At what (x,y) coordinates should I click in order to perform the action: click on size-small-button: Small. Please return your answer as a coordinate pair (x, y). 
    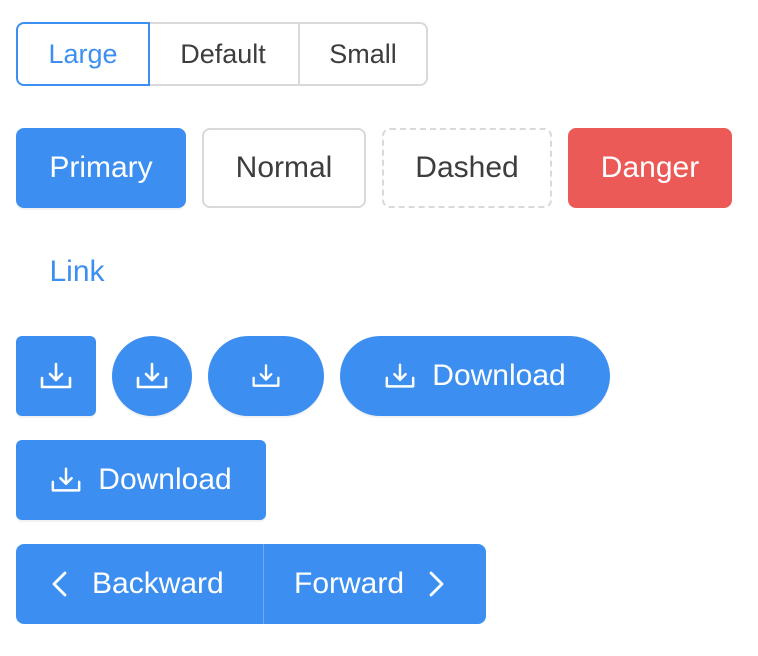
    Looking at the image, I should click on (363, 54).